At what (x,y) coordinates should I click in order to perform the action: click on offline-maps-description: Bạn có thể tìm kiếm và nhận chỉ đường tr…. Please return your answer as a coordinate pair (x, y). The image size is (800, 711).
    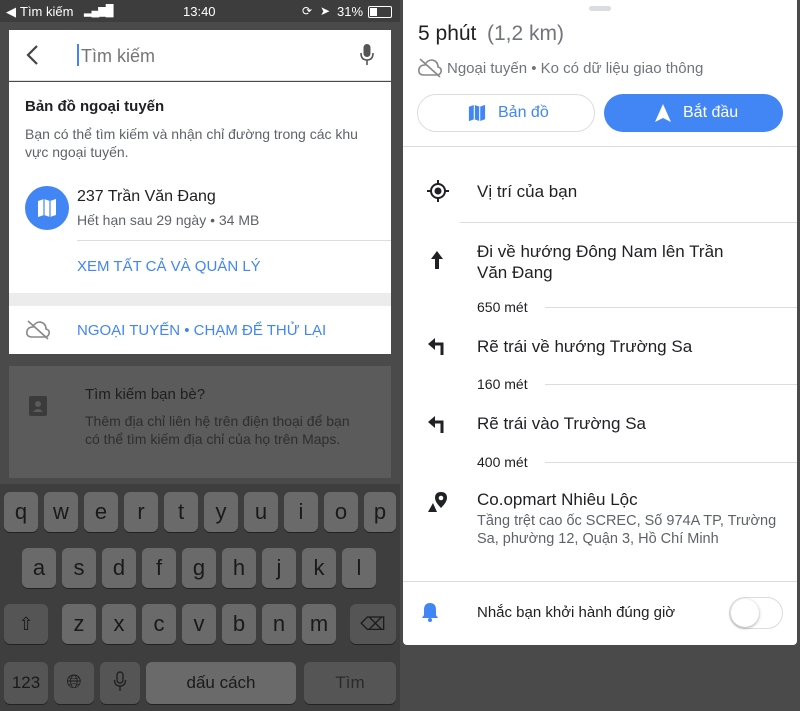
    Looking at the image, I should click on (191, 143).